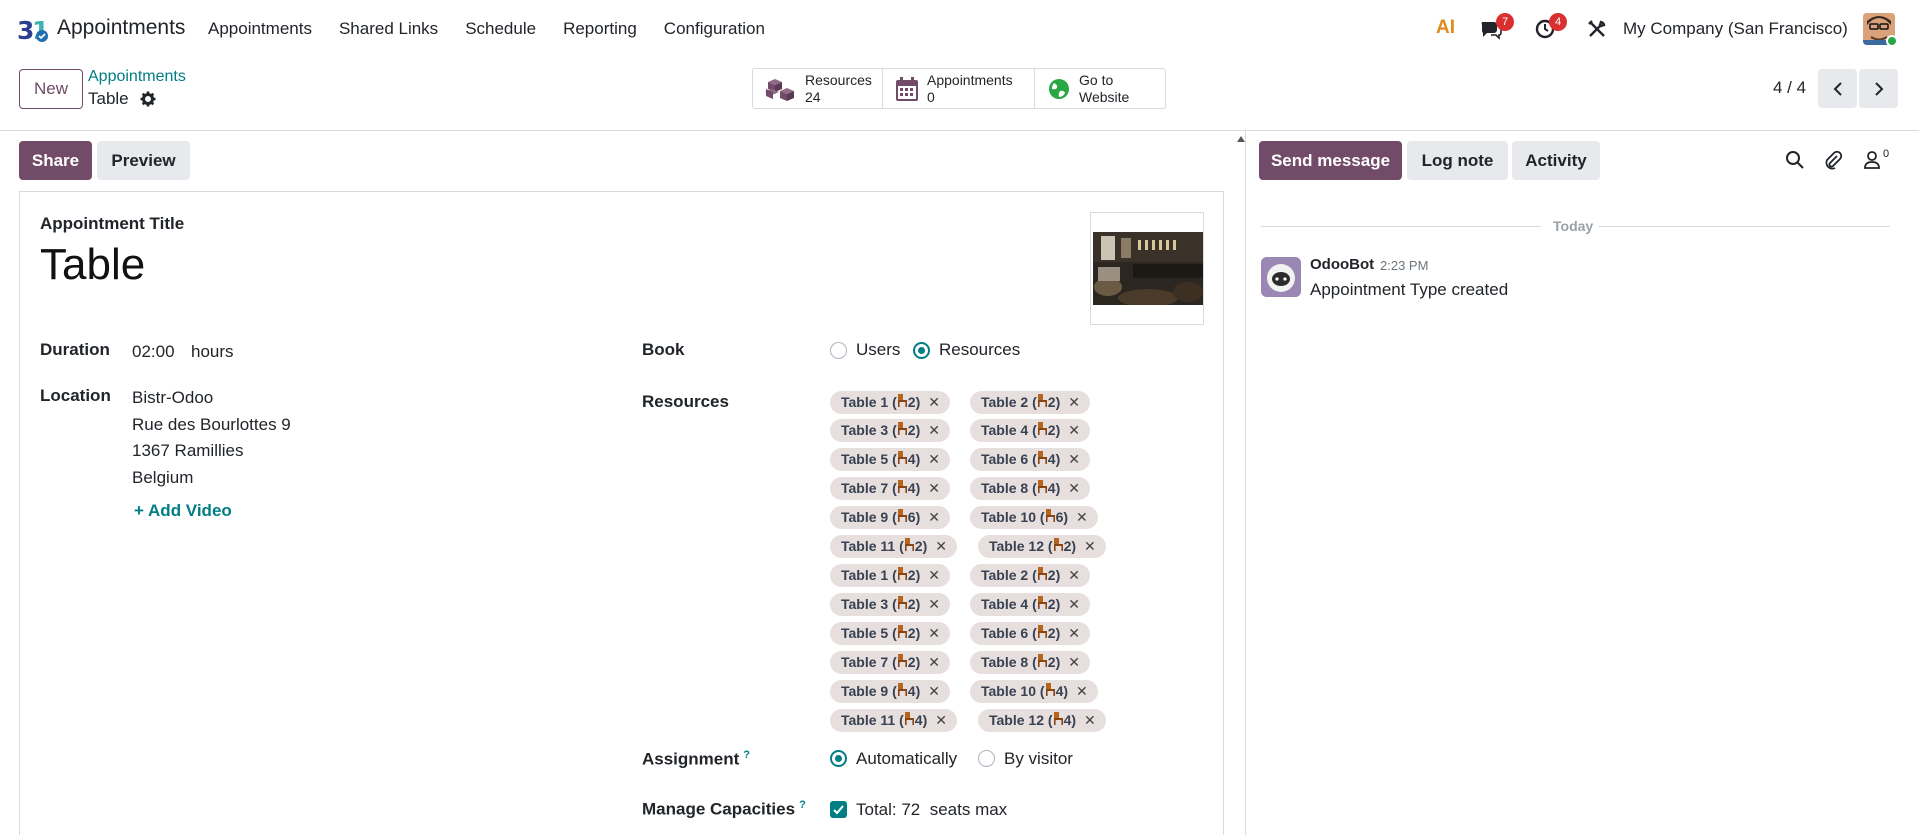  I want to click on new-button: New, so click(51, 89).